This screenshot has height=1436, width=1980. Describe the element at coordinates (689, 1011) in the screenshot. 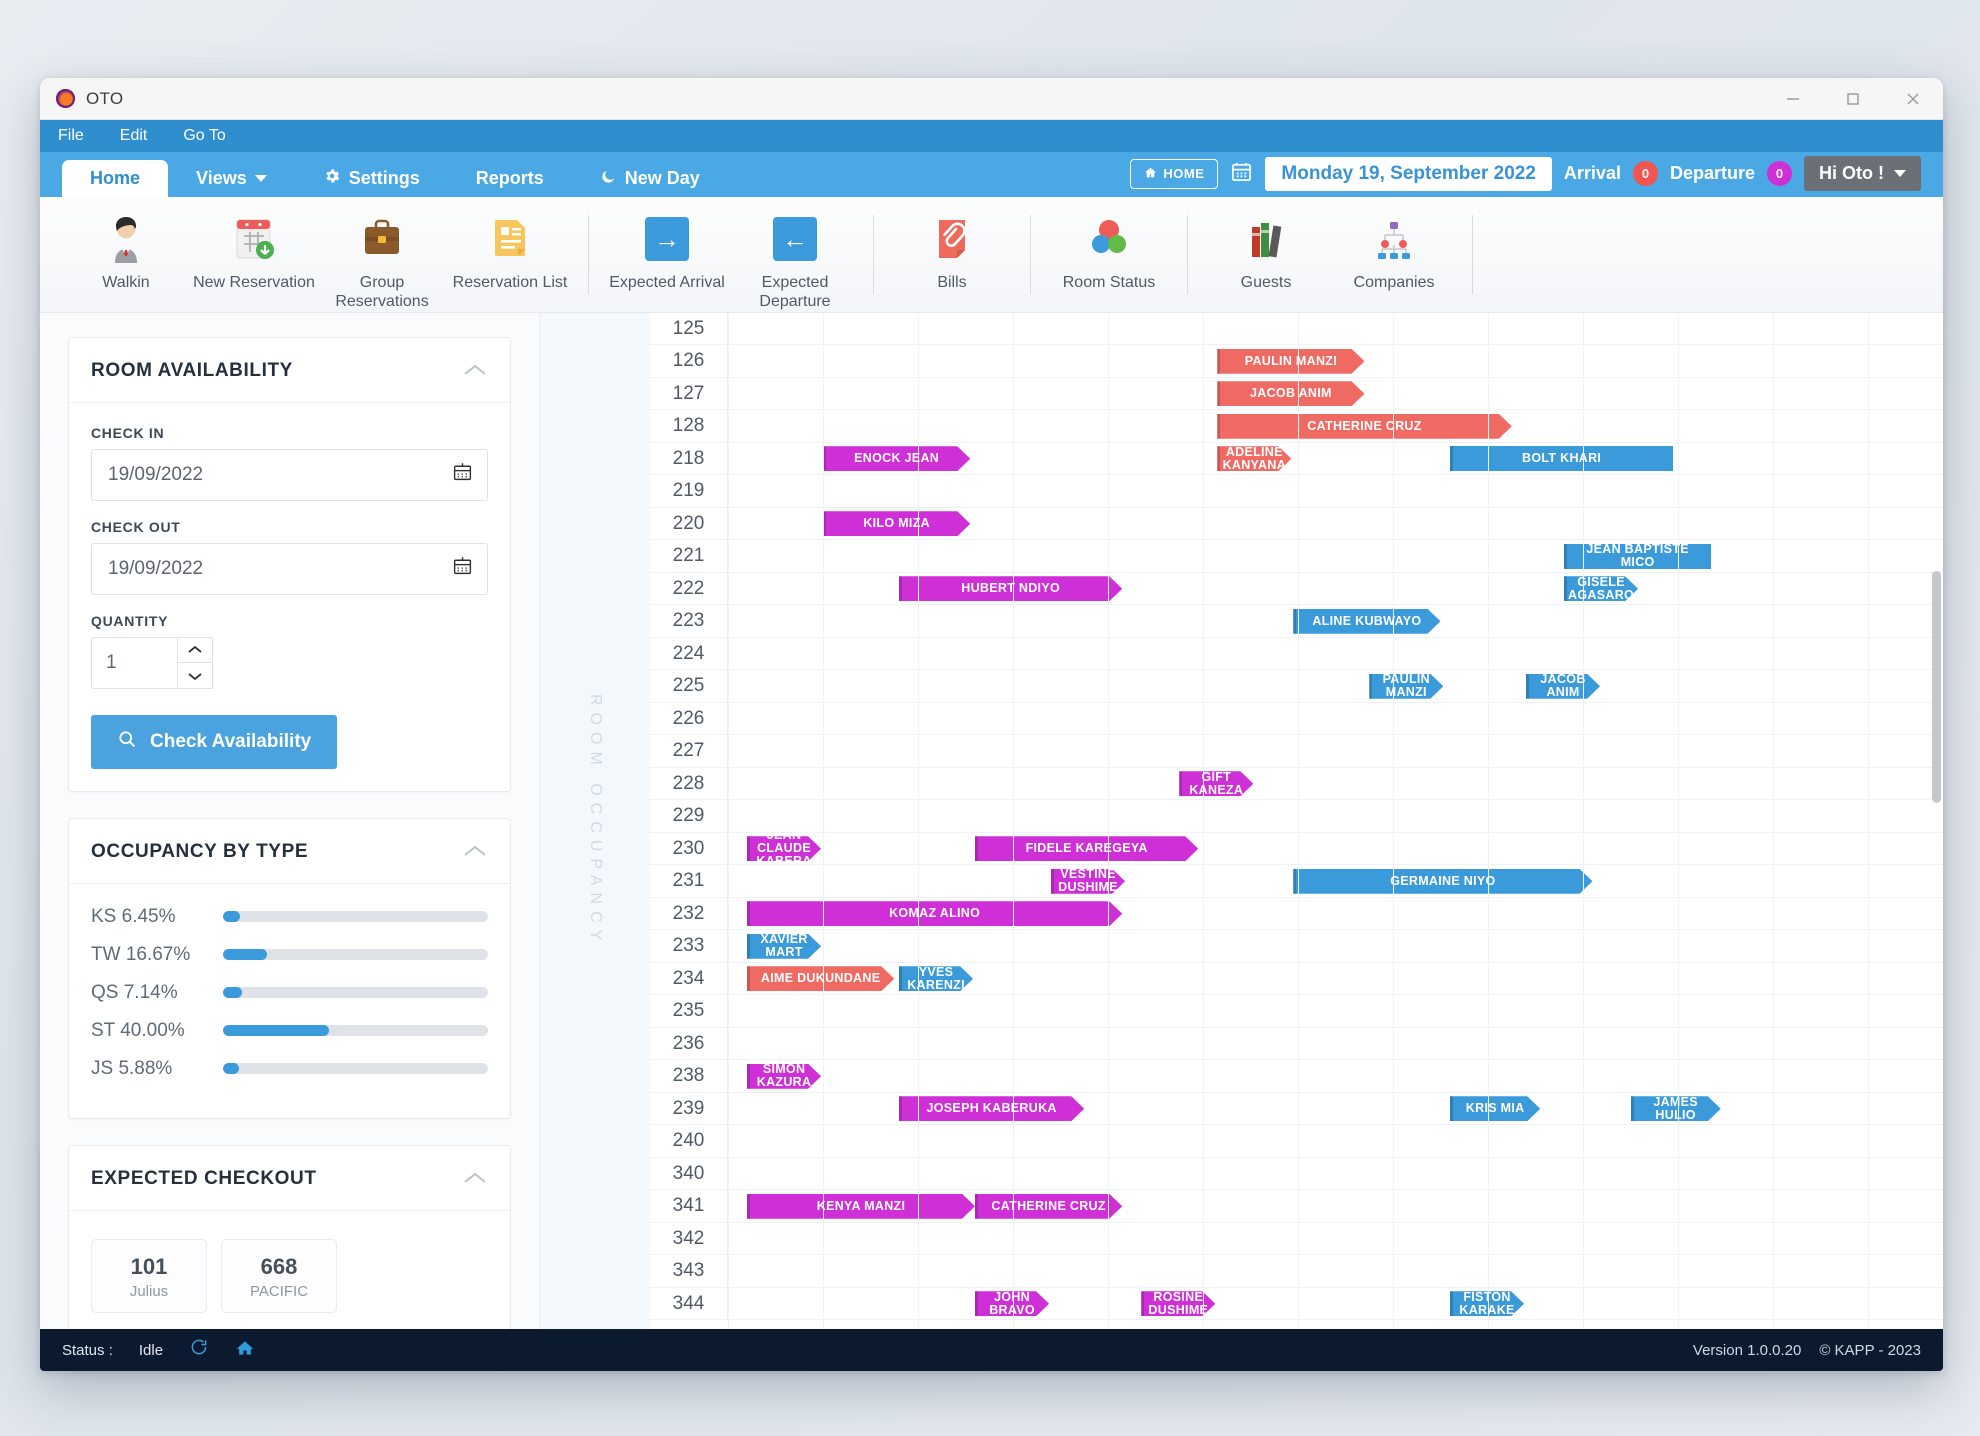

I see `room-number-cell: 235` at that location.